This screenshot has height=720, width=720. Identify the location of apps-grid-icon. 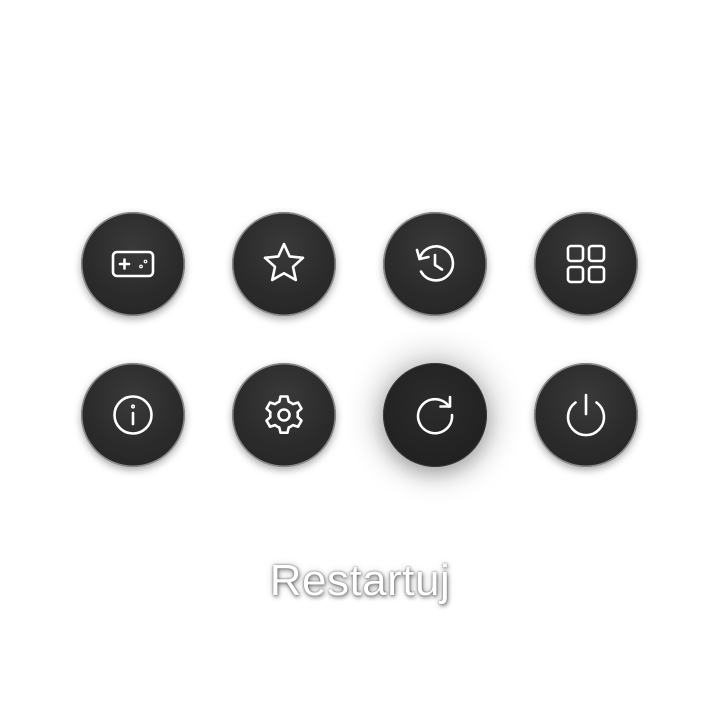
(586, 264).